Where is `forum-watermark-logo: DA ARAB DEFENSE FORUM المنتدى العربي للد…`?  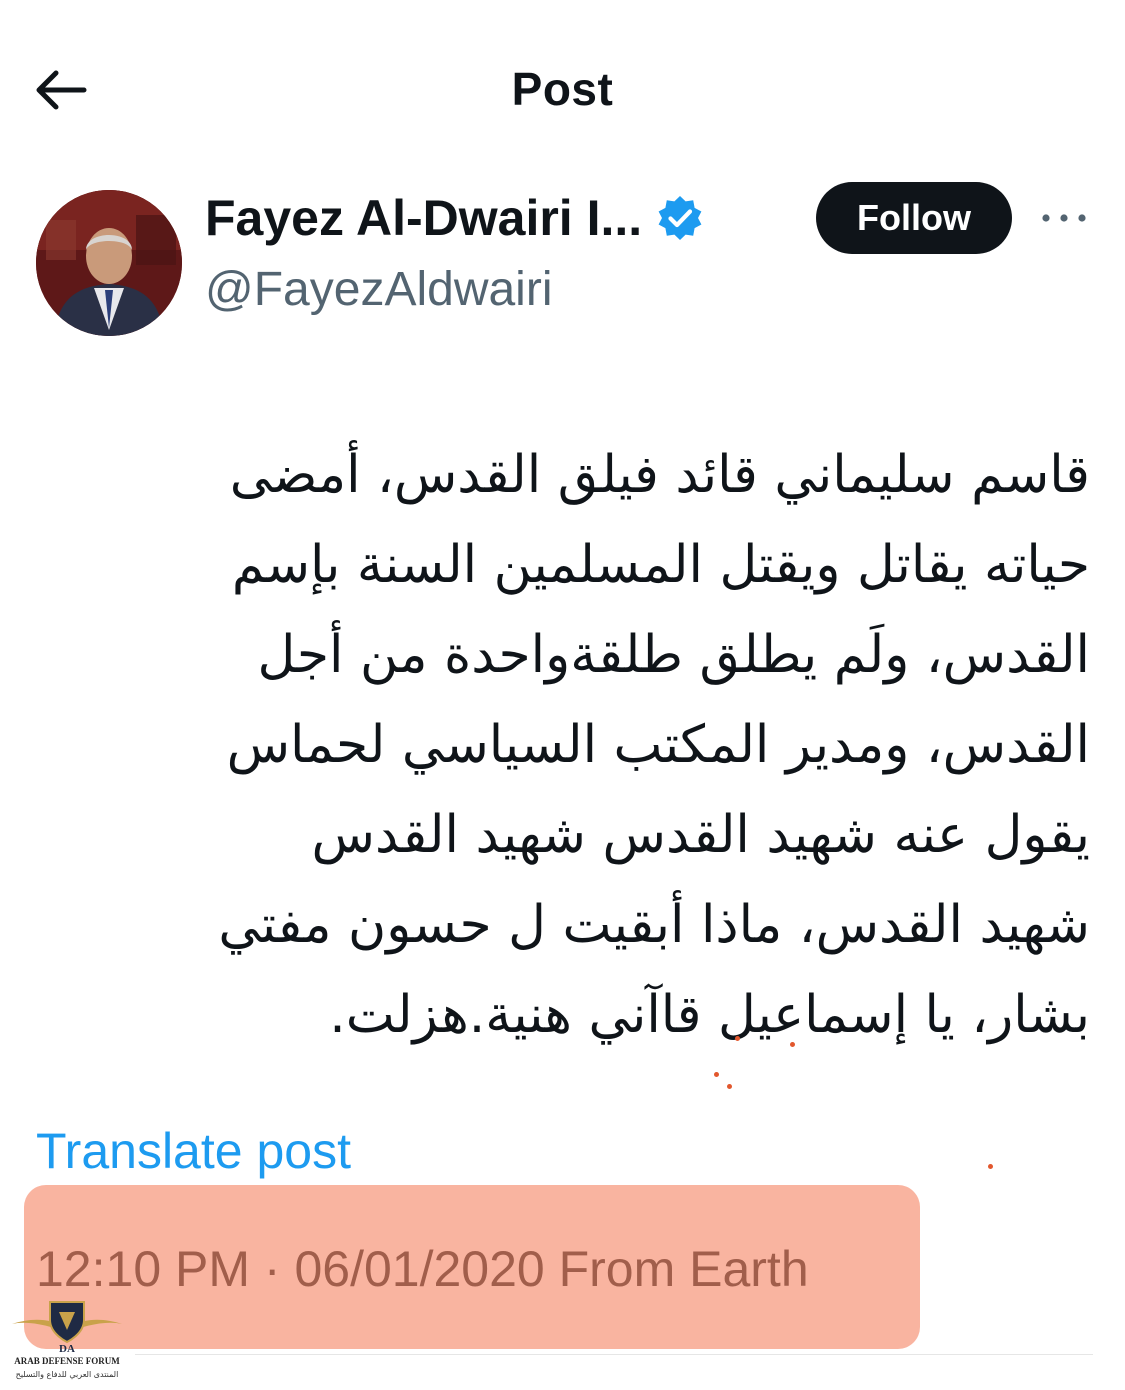
forum-watermark-logo: DA ARAB DEFENSE FORUM المنتدى العربي للد… is located at coordinates (67, 1342).